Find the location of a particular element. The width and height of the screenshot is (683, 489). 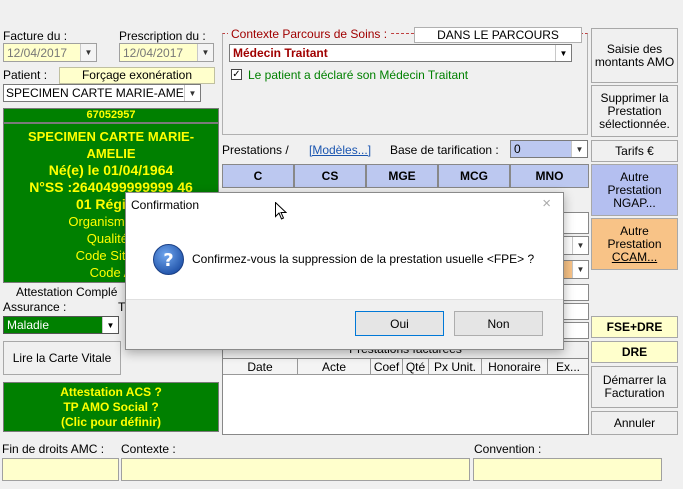

annuler-button: Annuler is located at coordinates (634, 423).